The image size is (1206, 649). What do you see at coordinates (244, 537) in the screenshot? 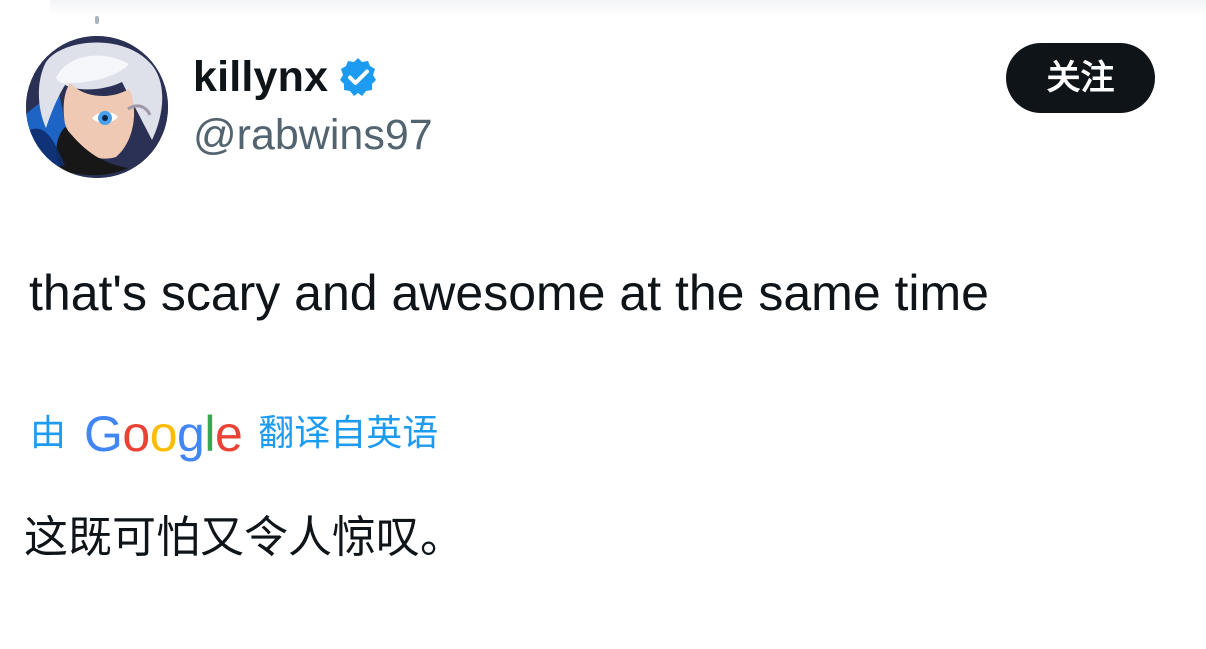
I see `translated-tweet-text: 这既可怕又令人惊叹。` at bounding box center [244, 537].